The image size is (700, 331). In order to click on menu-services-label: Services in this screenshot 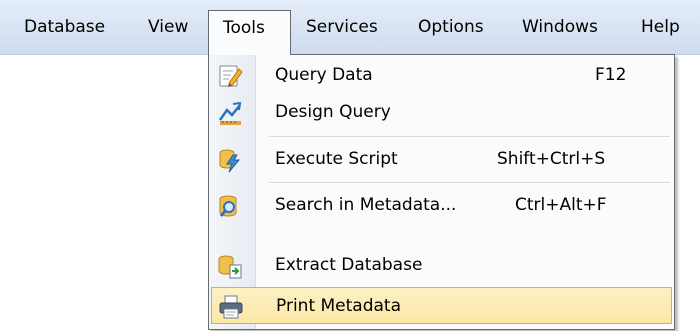, I will do `click(342, 27)`.